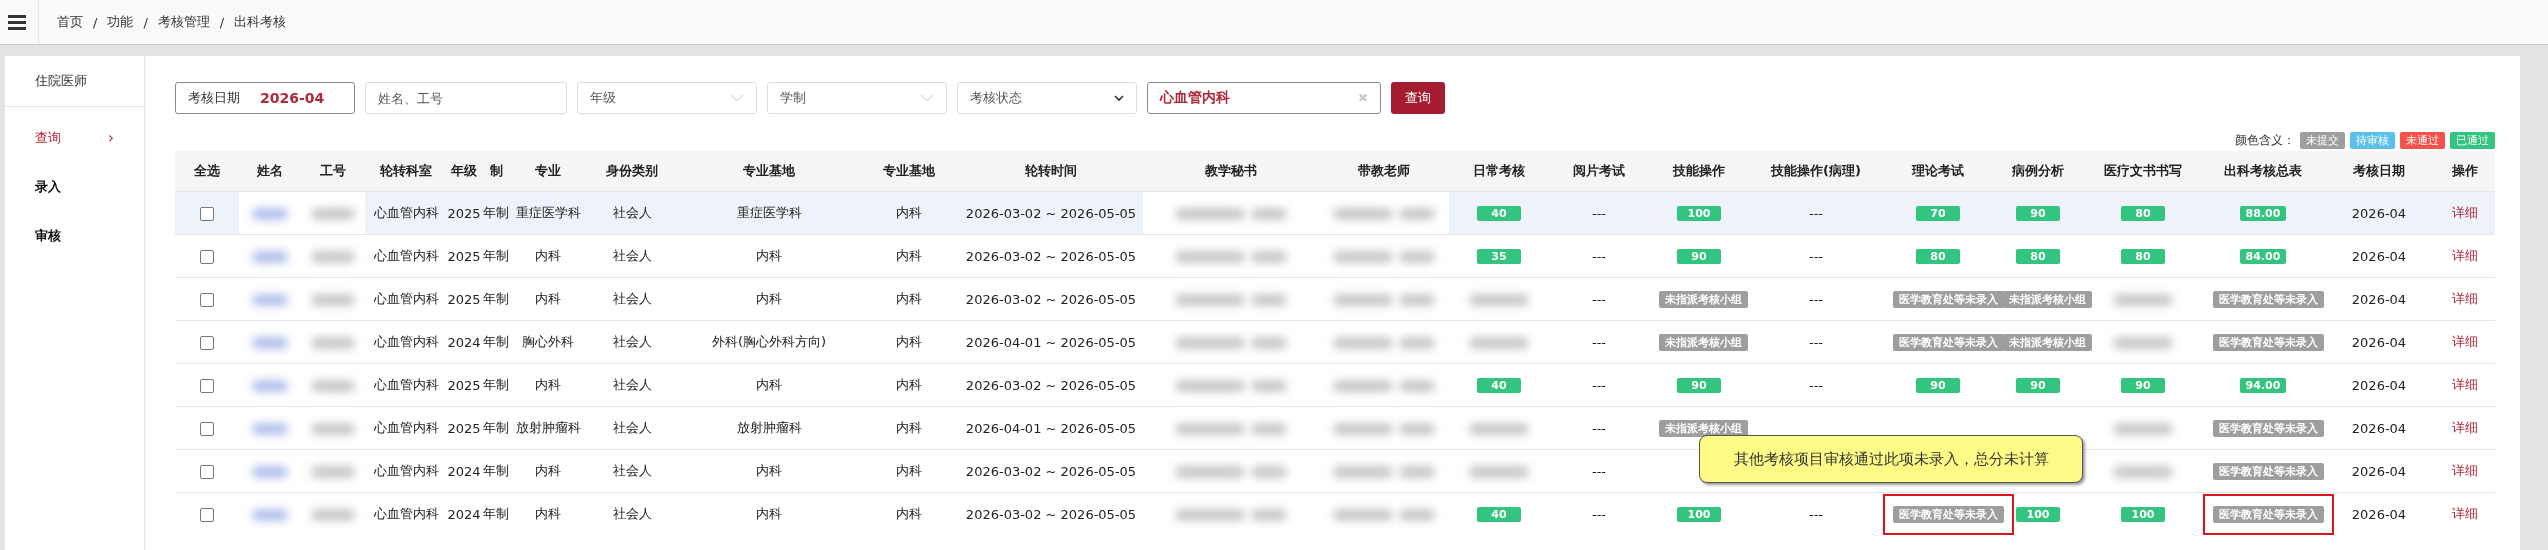 Image resolution: width=2548 pixels, height=550 pixels. I want to click on legend-tag: 未通过, so click(2422, 140).